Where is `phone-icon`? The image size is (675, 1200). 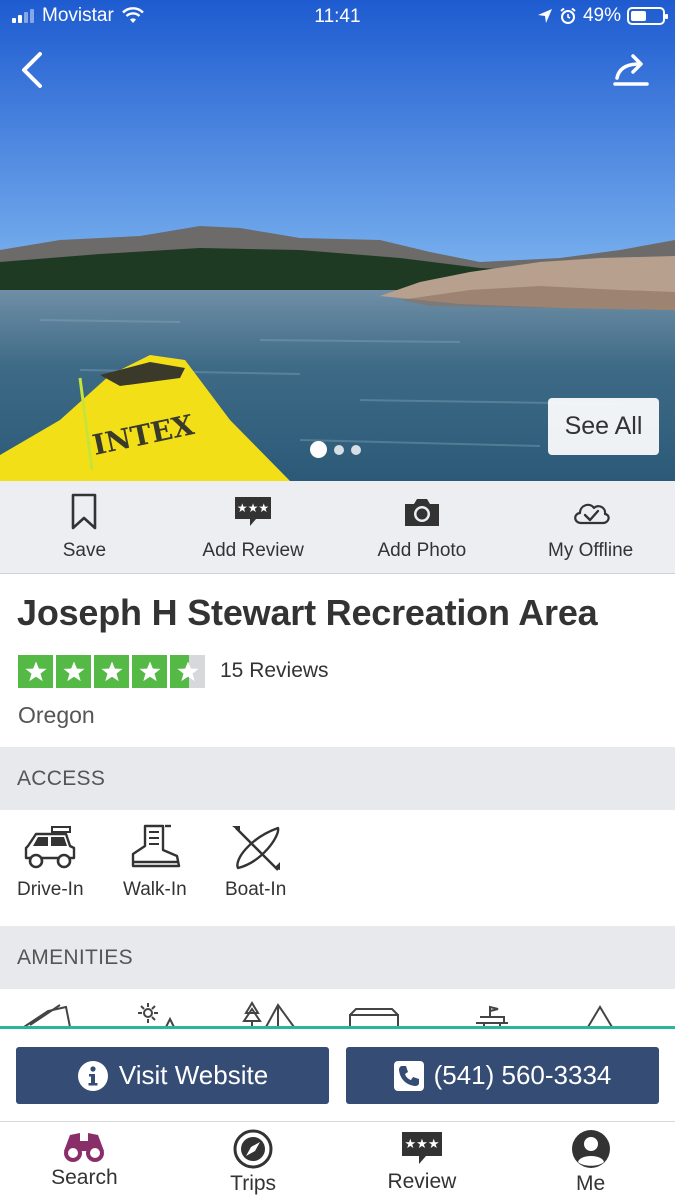
phone-icon is located at coordinates (408, 1075).